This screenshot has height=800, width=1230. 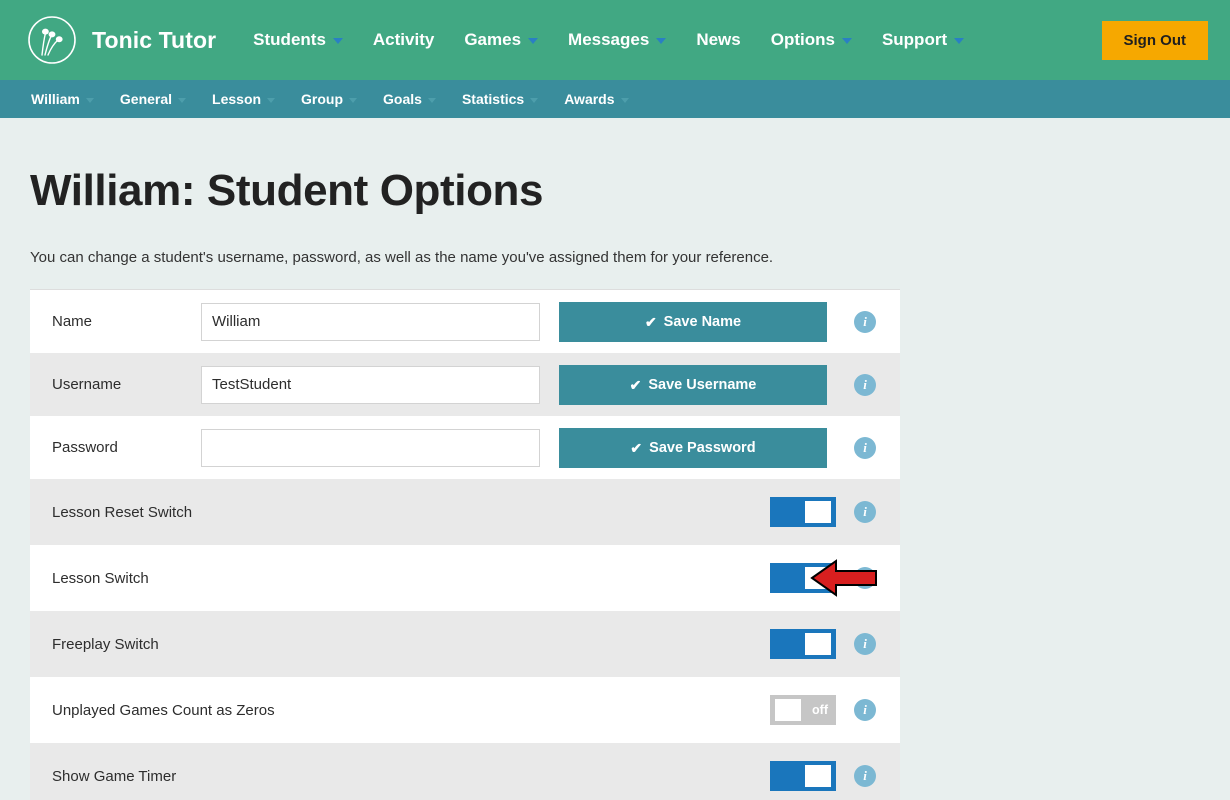 I want to click on save-password-button: ✔ Save Password, so click(x=693, y=447).